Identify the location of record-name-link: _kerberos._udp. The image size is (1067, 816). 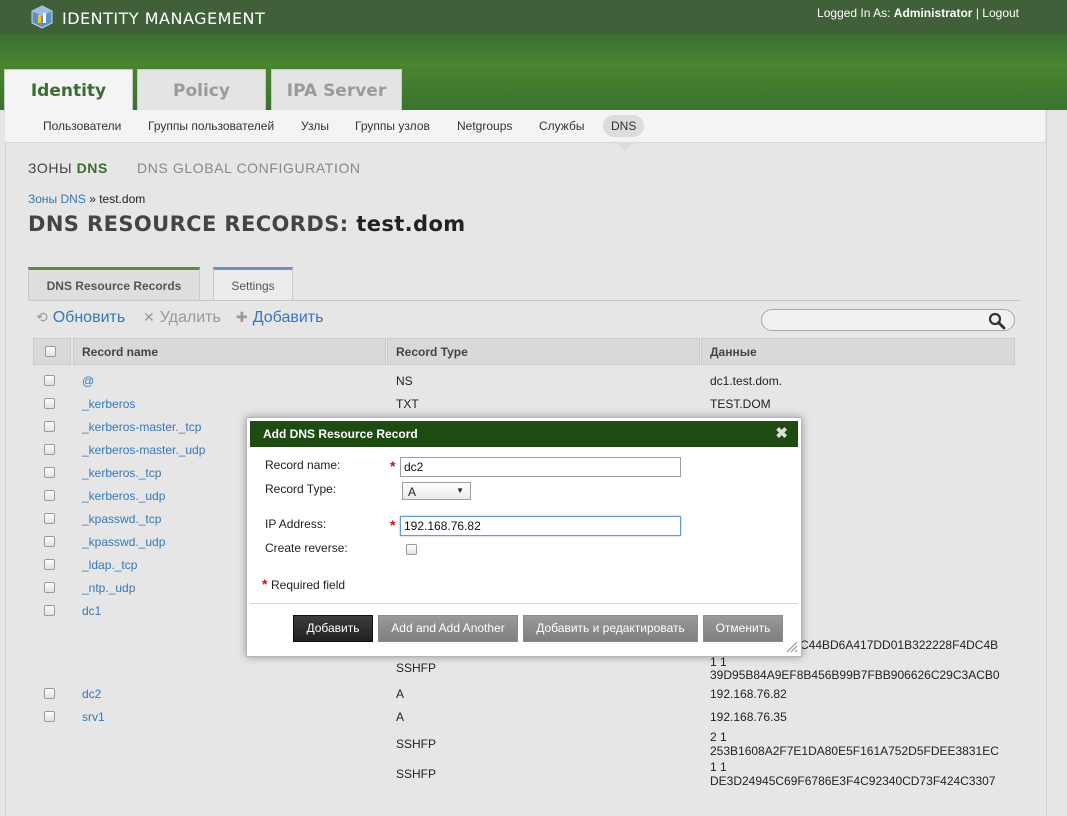
(123, 496).